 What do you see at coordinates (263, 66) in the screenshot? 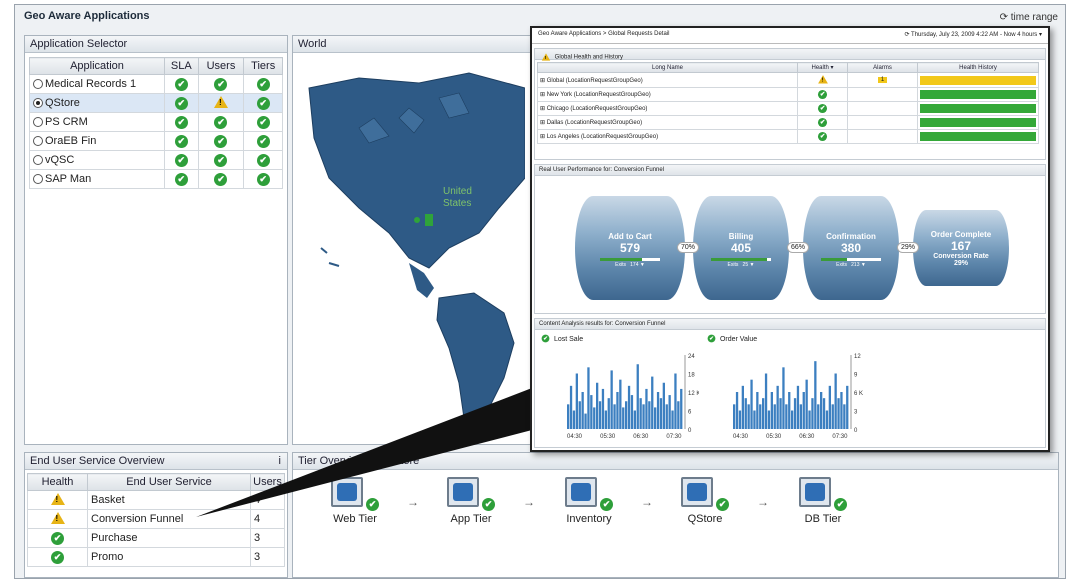
I see `col-tiers: Tiers` at bounding box center [263, 66].